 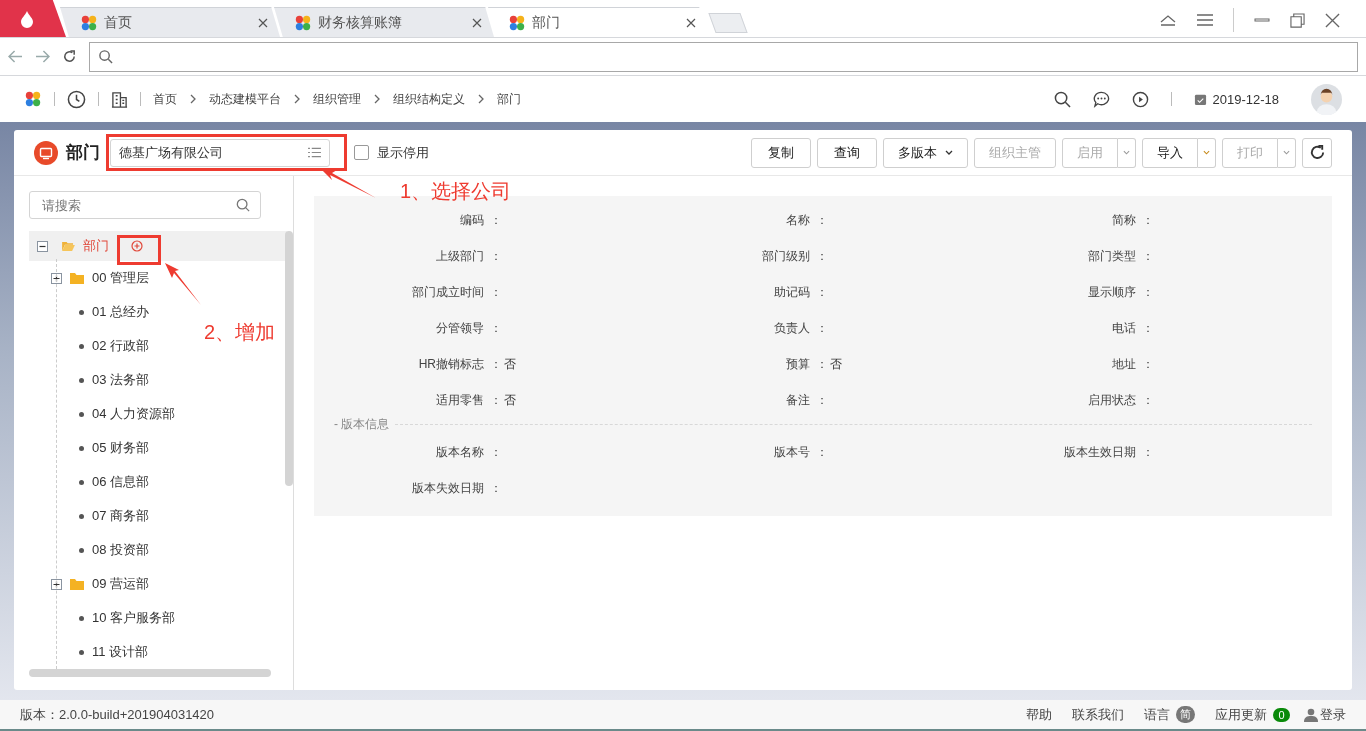 What do you see at coordinates (1311, 714) in the screenshot?
I see `user-icon` at bounding box center [1311, 714].